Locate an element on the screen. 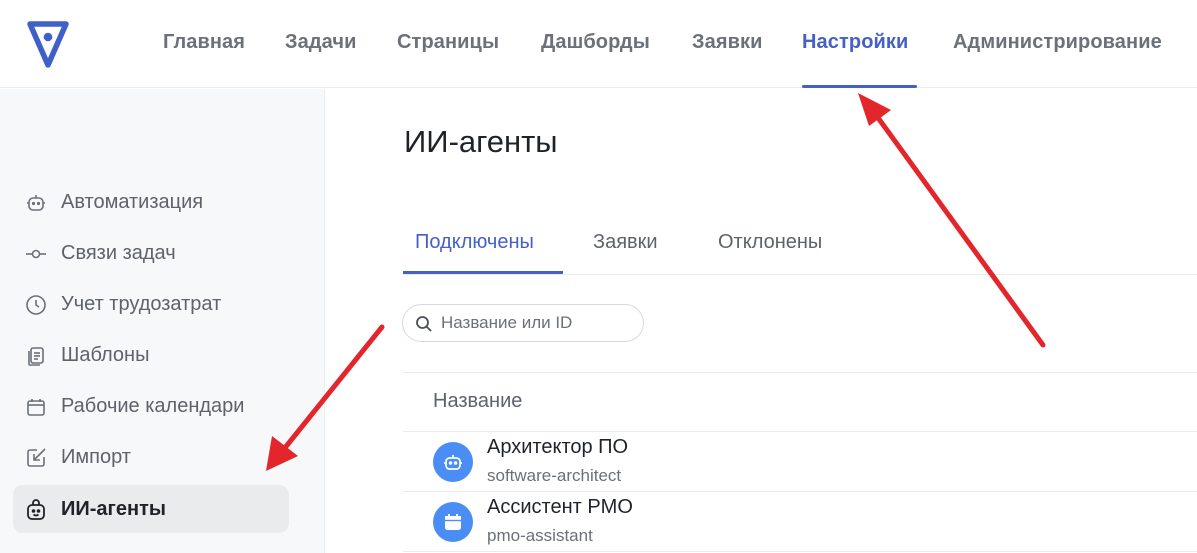 This screenshot has width=1197, height=553. tab-rejected: Отклонены is located at coordinates (770, 242).